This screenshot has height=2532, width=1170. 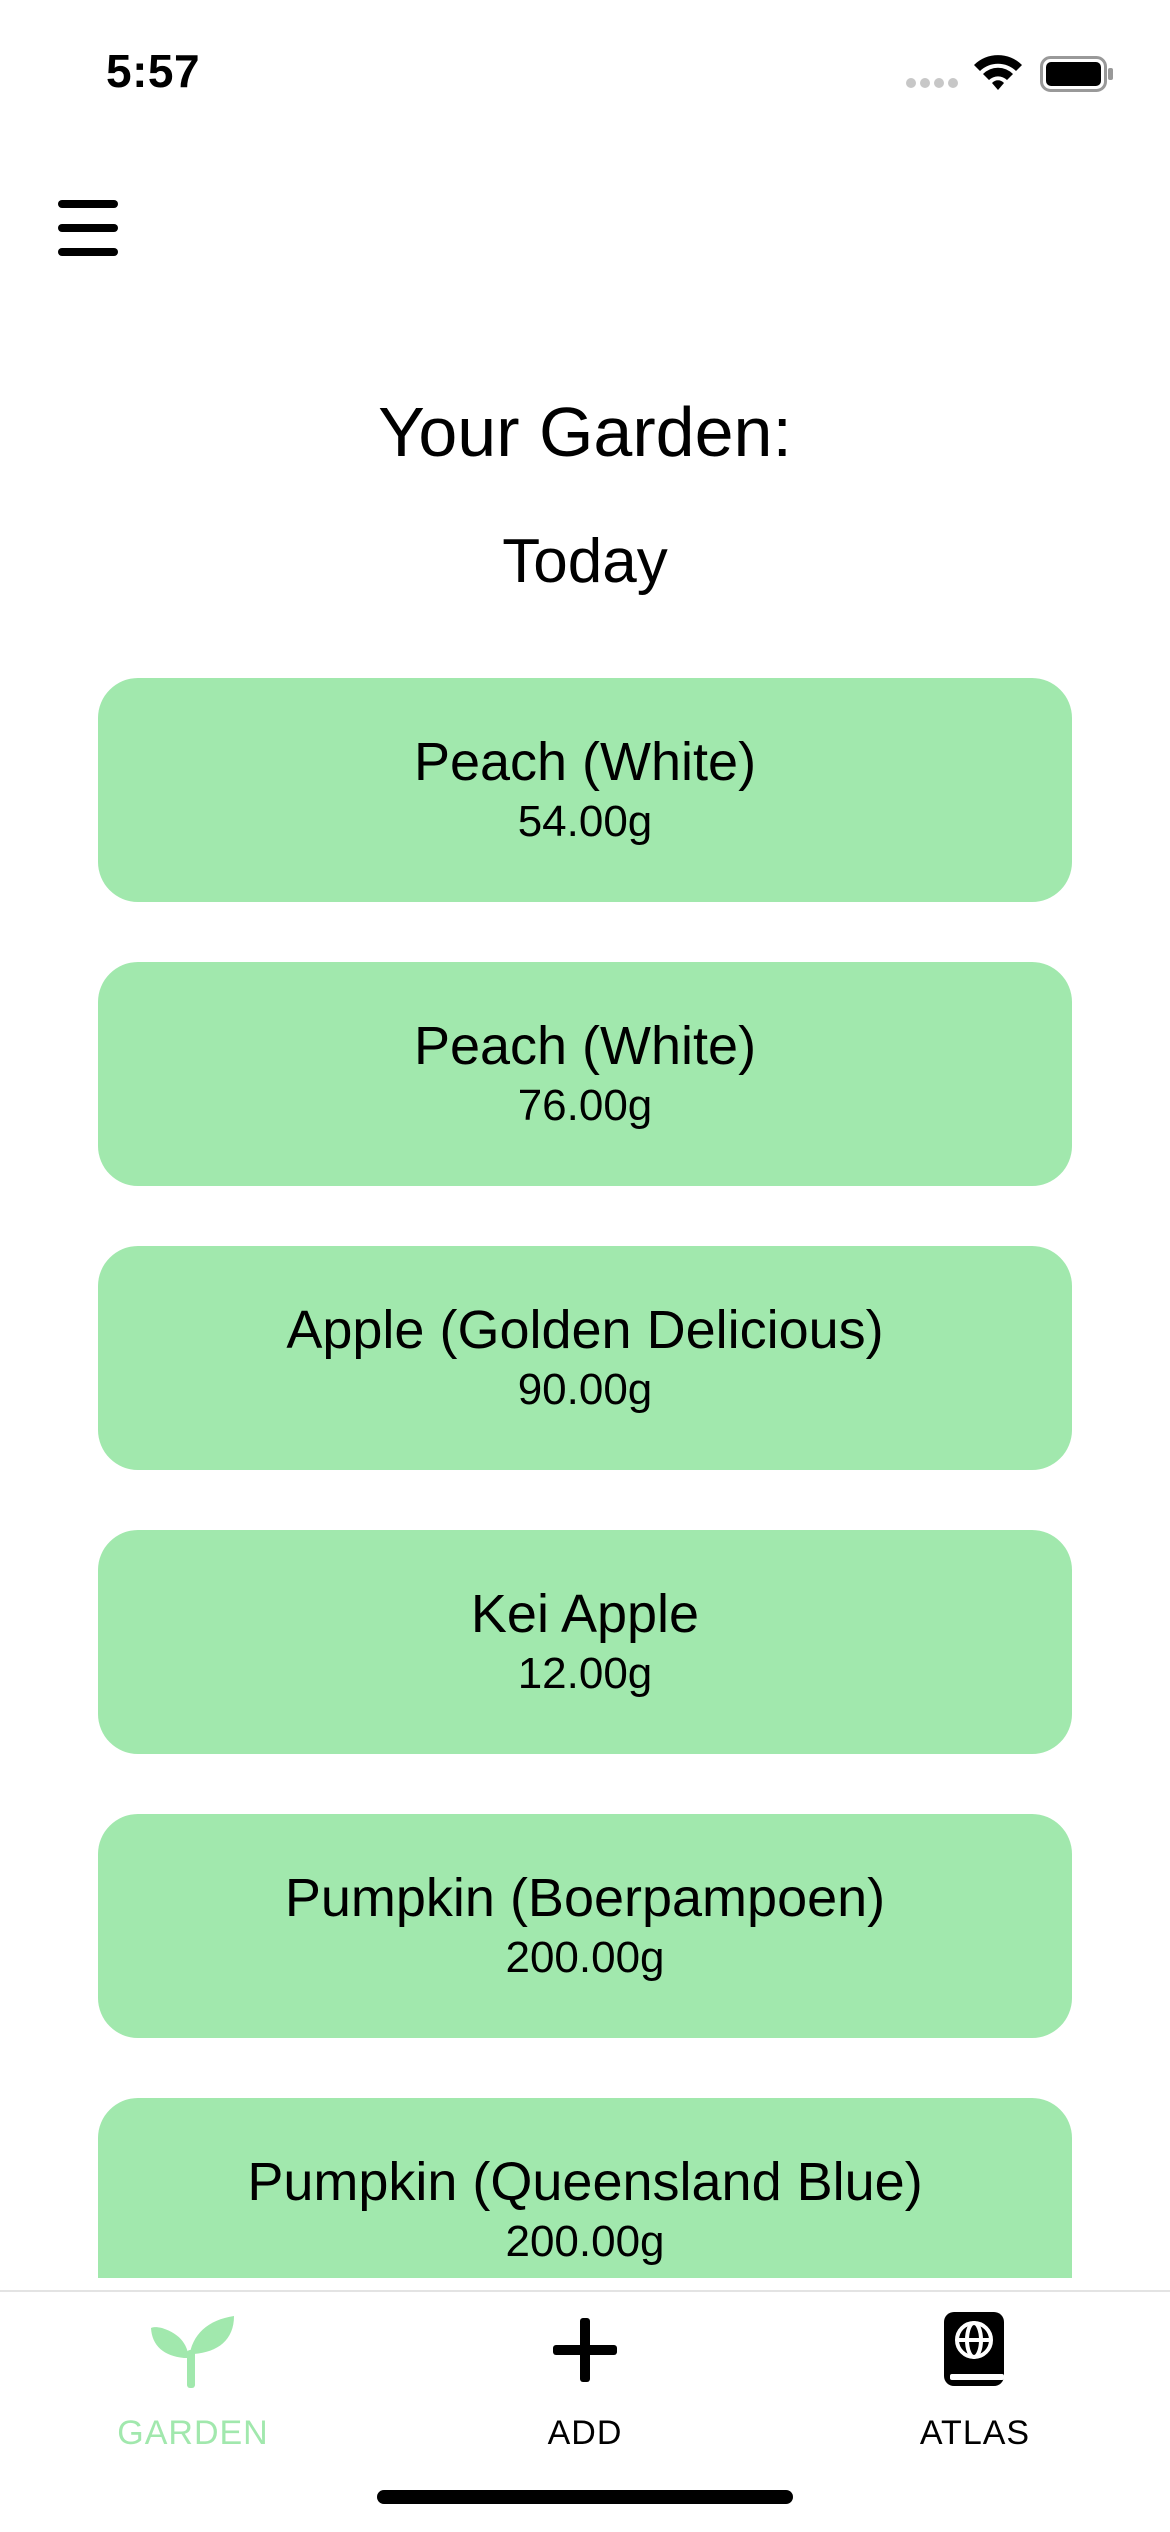 What do you see at coordinates (192, 2352) in the screenshot?
I see `sprout-icon` at bounding box center [192, 2352].